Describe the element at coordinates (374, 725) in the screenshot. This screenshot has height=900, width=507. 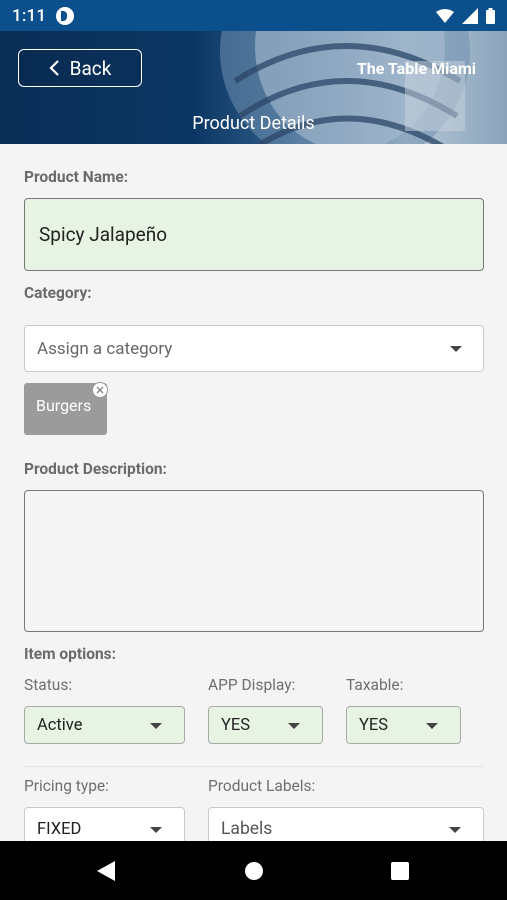
I see `taxable-value: YES` at that location.